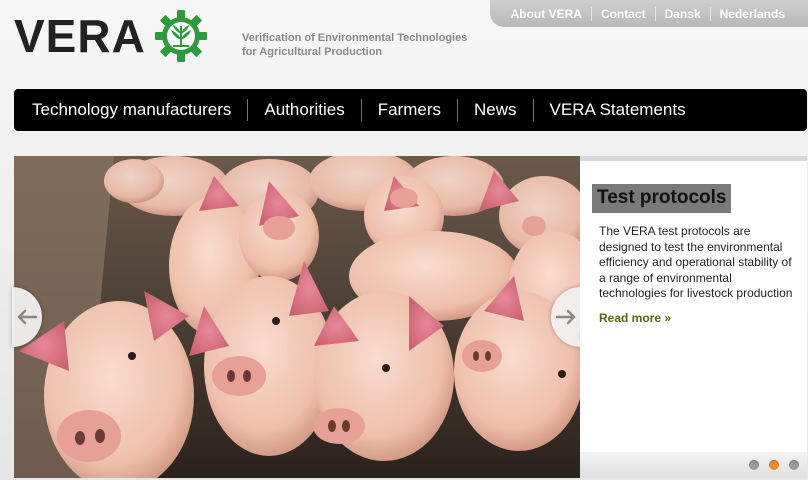  Describe the element at coordinates (27, 317) in the screenshot. I see `arrow-left-icon` at that location.